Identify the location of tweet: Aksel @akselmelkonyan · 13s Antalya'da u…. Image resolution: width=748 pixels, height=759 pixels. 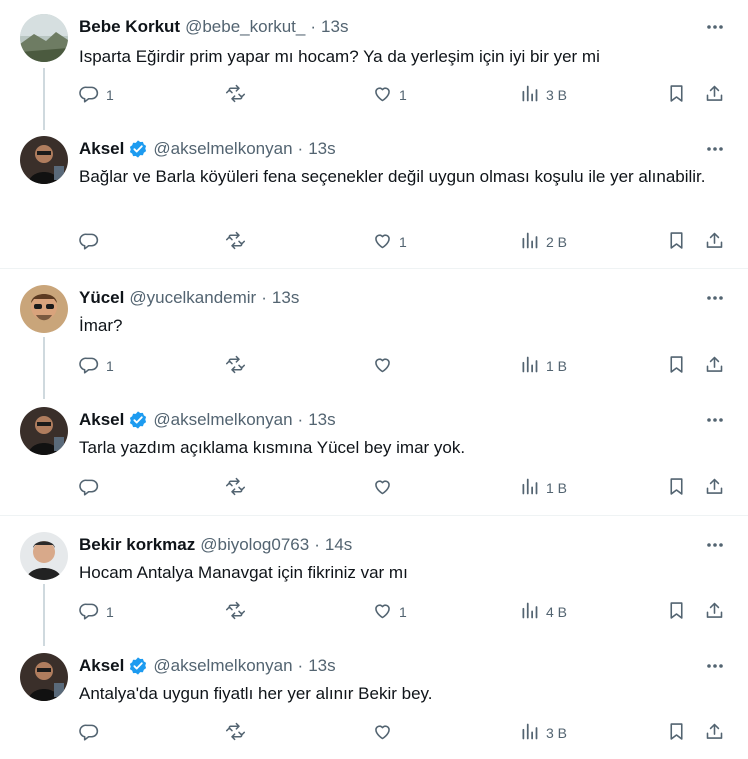
(374, 703).